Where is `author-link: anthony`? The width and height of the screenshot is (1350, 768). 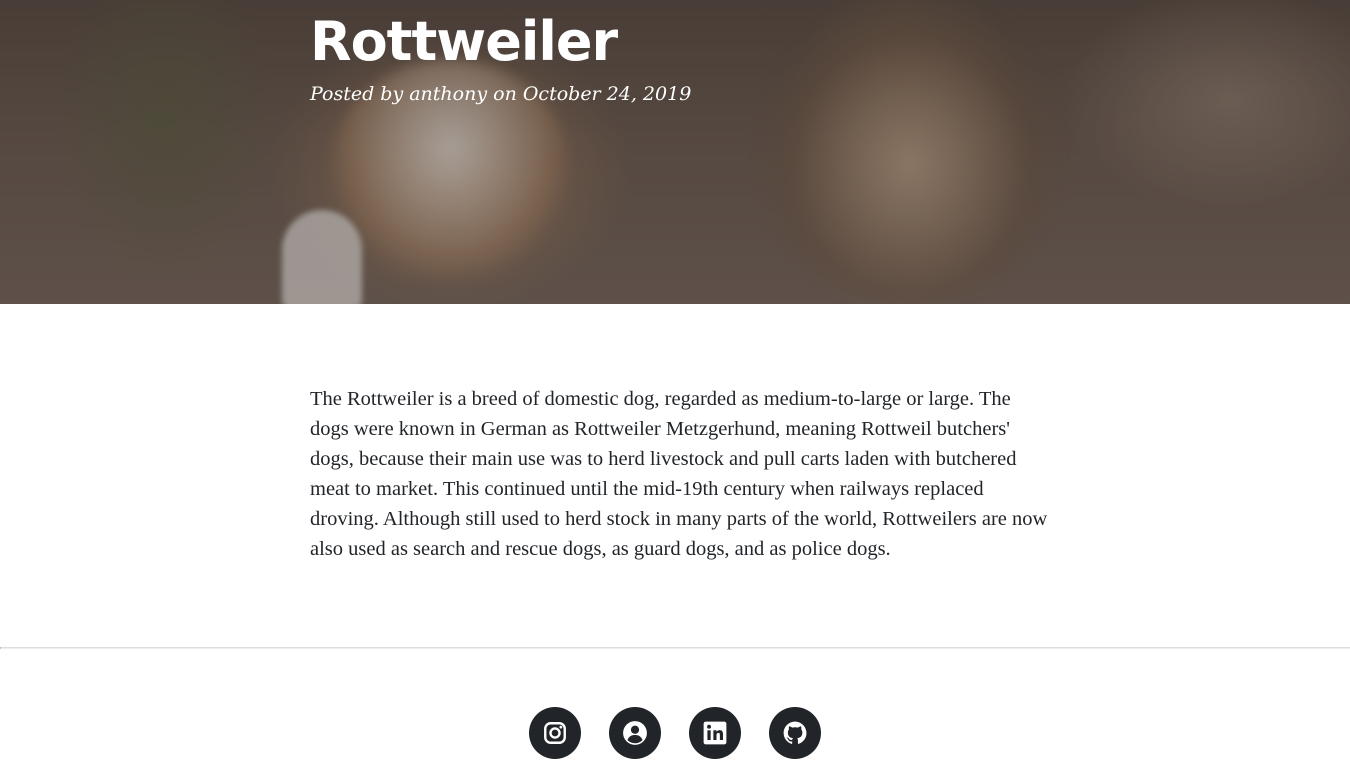
author-link: anthony is located at coordinates (448, 94).